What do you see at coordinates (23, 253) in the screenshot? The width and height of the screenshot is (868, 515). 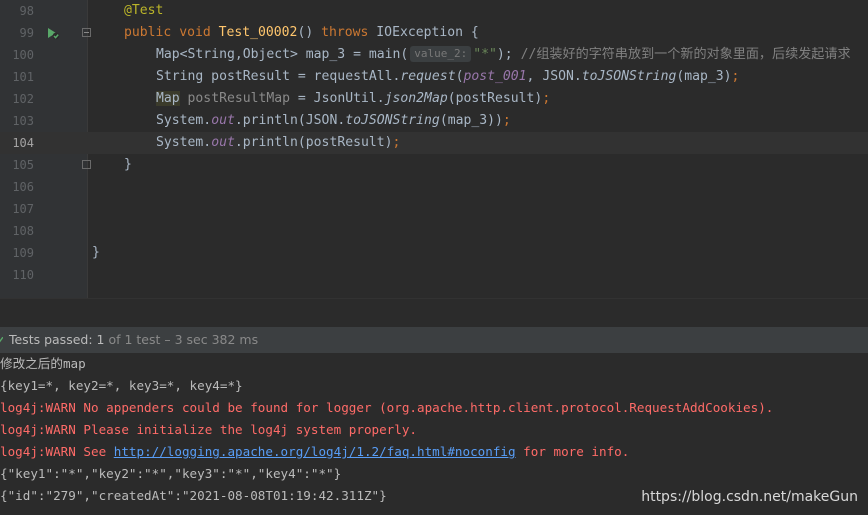 I see `line-number: 109` at bounding box center [23, 253].